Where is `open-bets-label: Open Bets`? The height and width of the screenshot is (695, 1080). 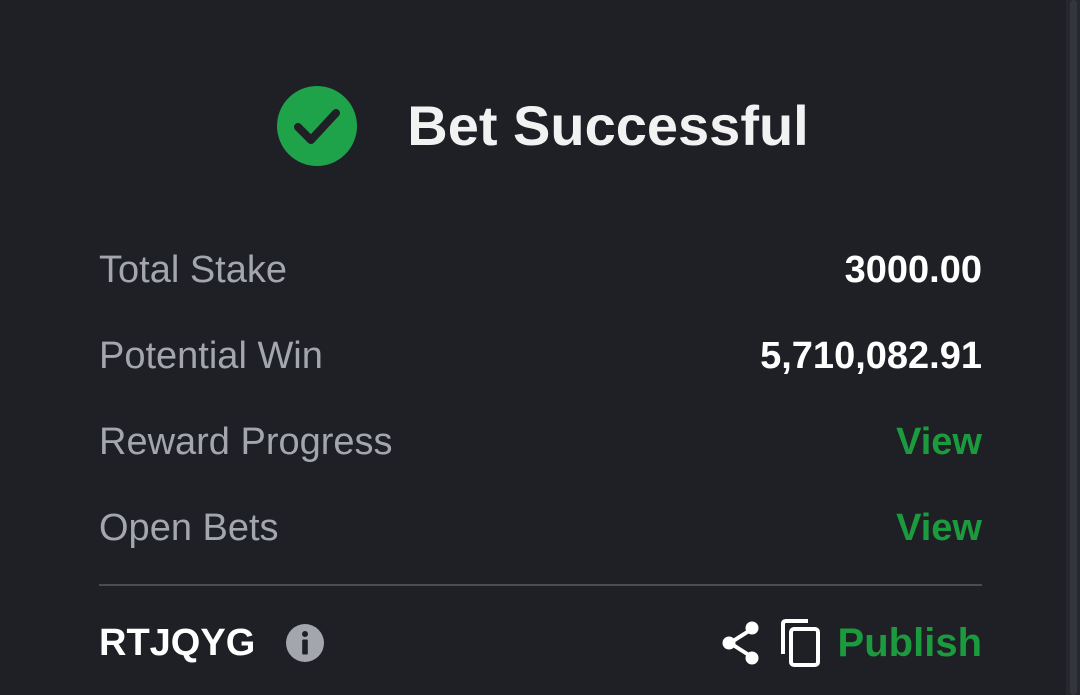 open-bets-label: Open Bets is located at coordinates (189, 527).